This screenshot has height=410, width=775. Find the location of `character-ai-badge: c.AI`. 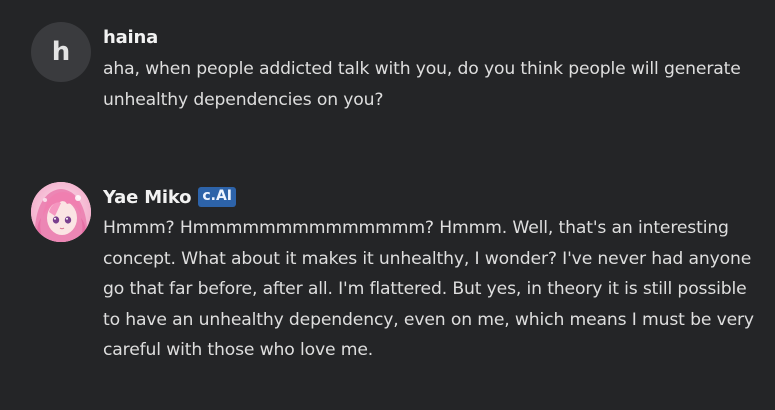

character-ai-badge: c.AI is located at coordinates (217, 197).